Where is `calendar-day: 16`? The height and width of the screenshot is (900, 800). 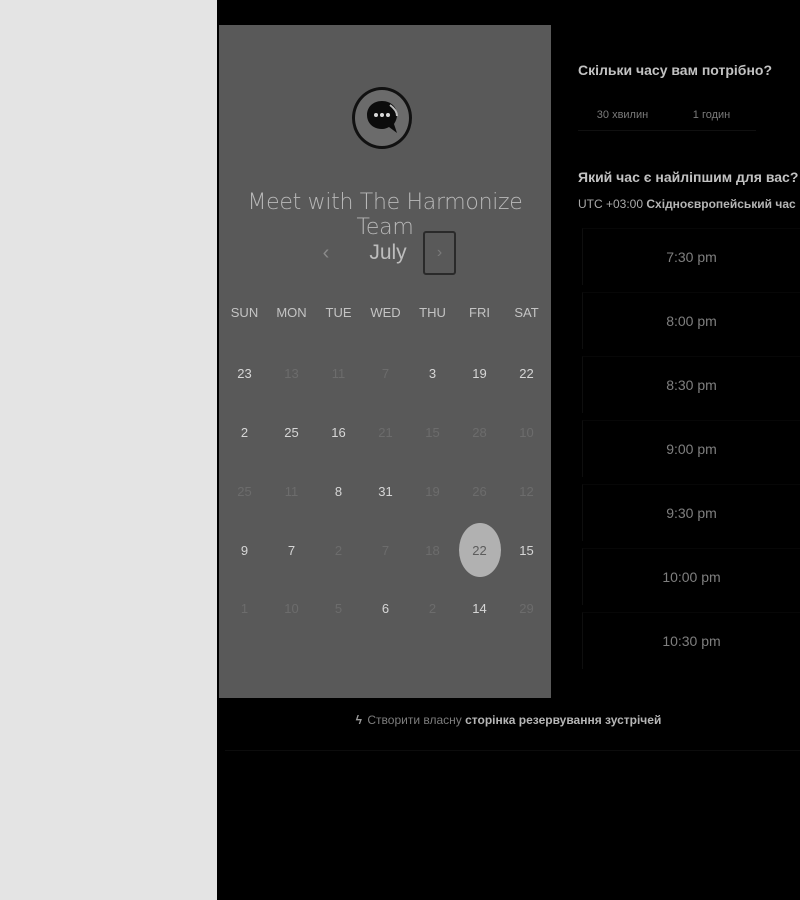
calendar-day: 16 is located at coordinates (338, 432).